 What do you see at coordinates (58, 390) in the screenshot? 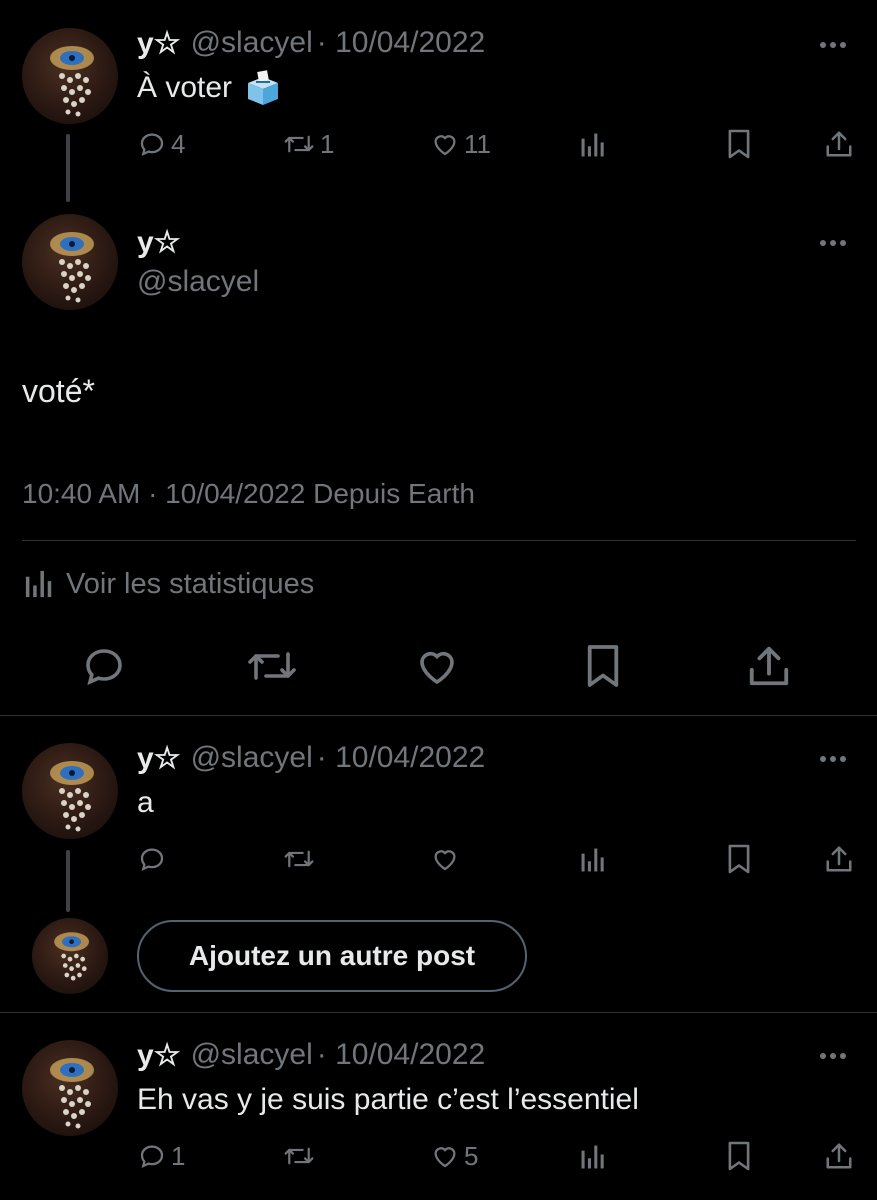
I see `post-text: voté*` at bounding box center [58, 390].